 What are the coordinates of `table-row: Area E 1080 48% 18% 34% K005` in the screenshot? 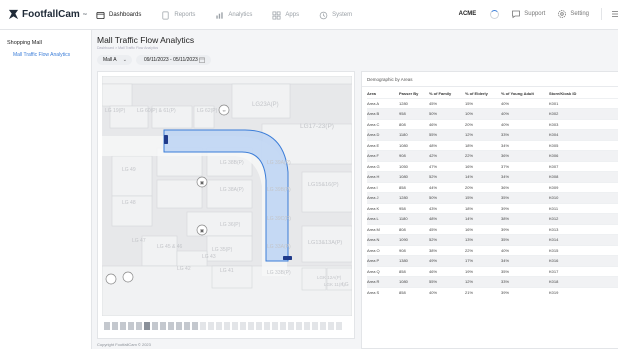 It's located at (492, 145).